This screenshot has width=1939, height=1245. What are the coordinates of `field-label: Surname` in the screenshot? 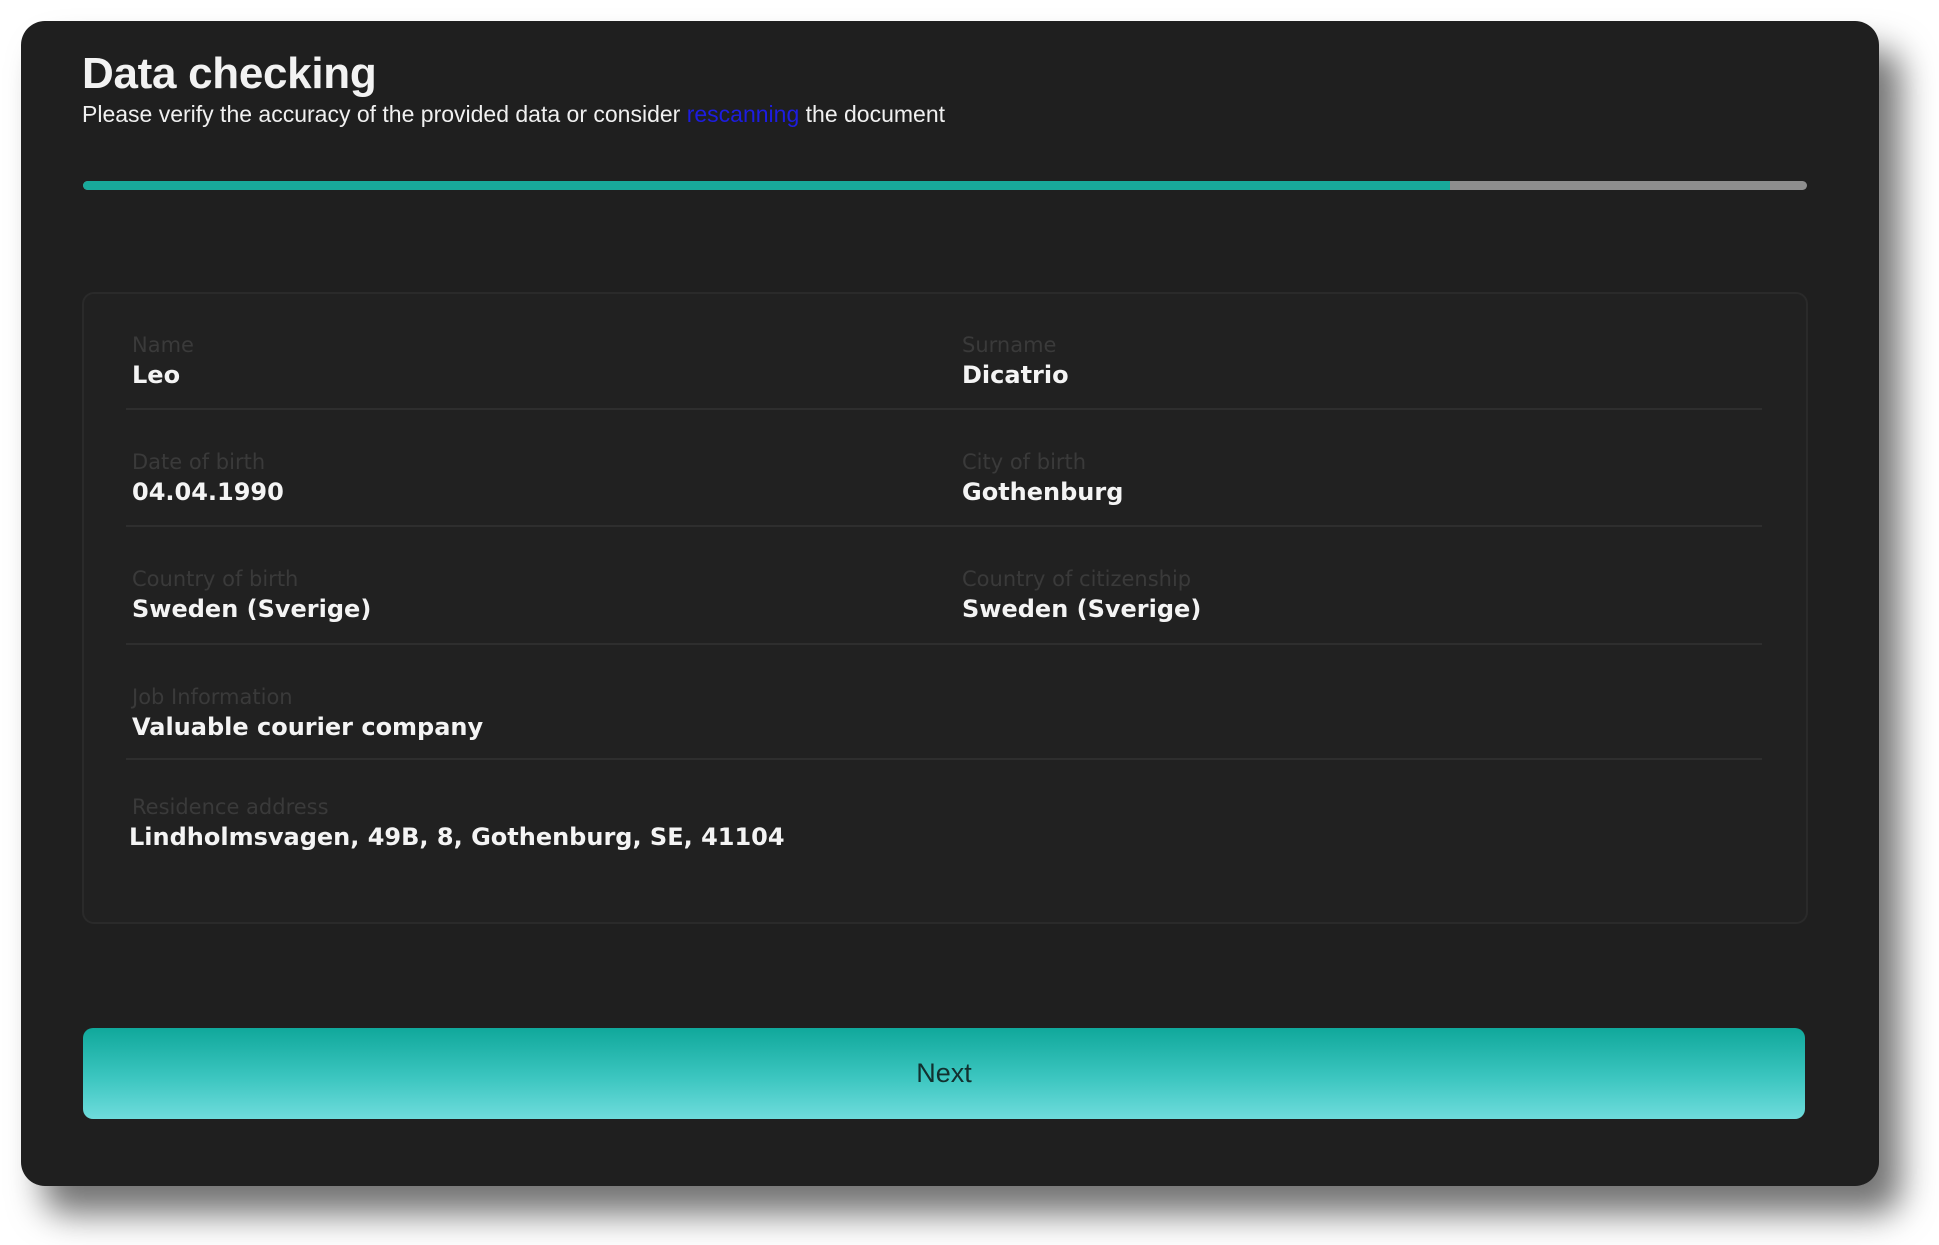 It's located at (1009, 345).